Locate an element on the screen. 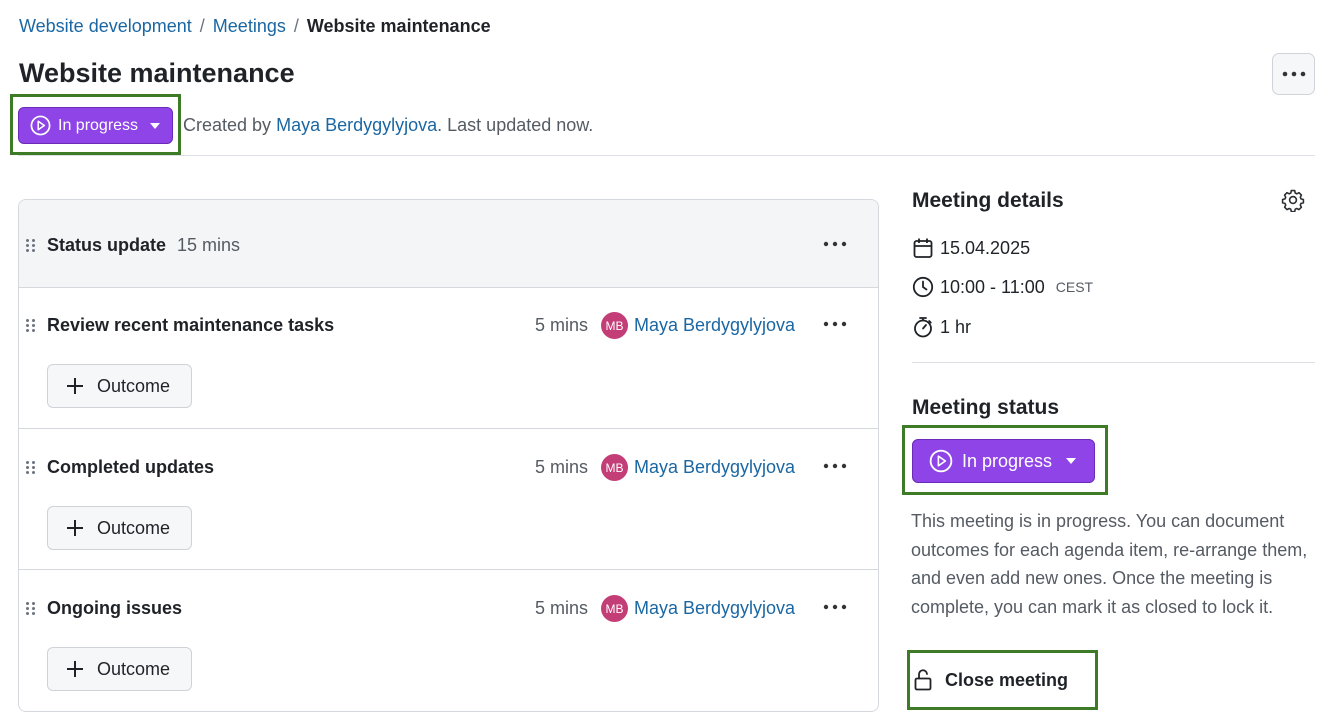  meeting-status-dropdown-button: In progress is located at coordinates (1003, 461).